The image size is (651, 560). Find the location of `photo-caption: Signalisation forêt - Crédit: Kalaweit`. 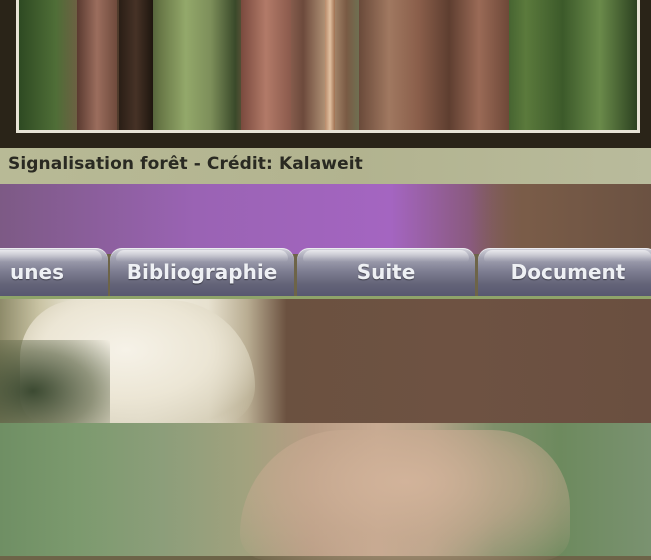

photo-caption: Signalisation forêt - Crédit: Kalaweit is located at coordinates (185, 164).